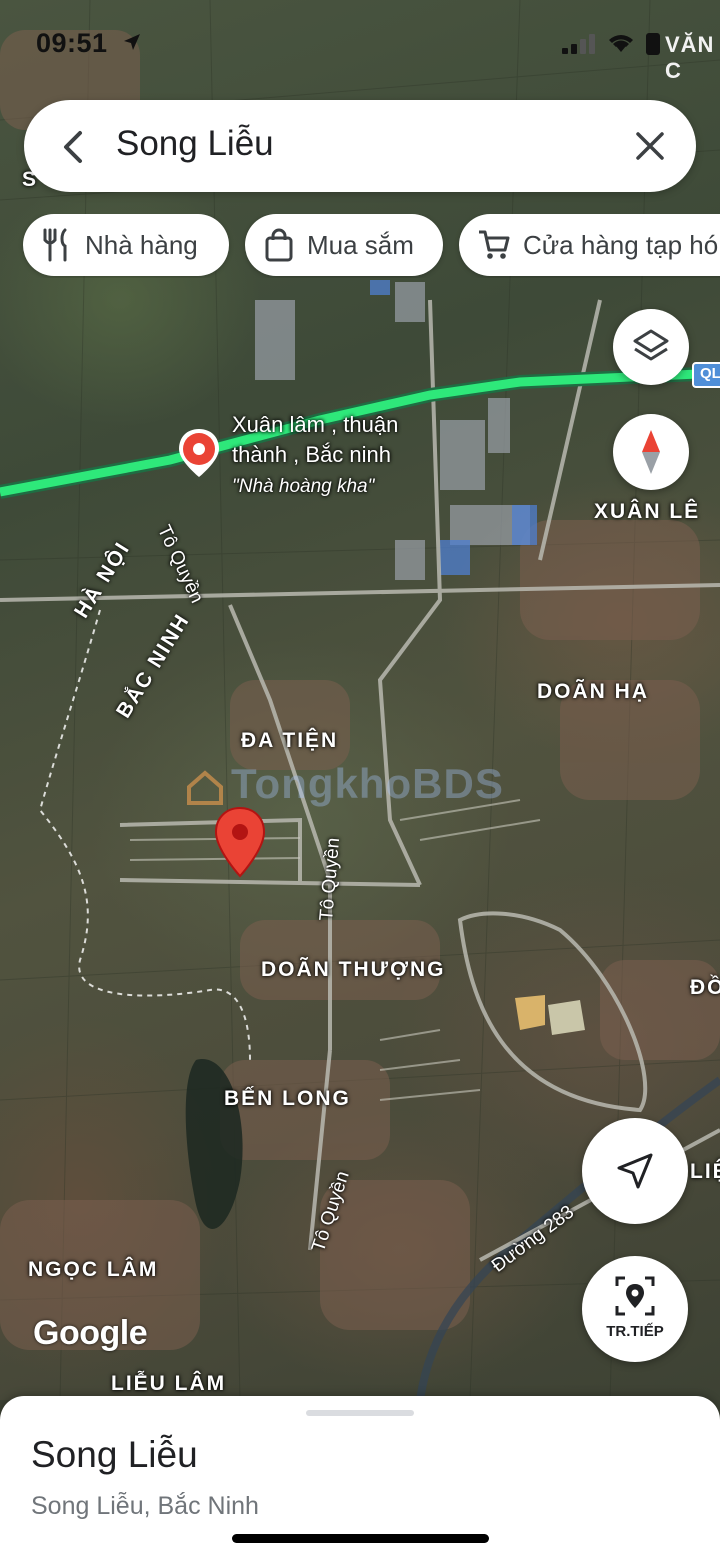  I want to click on selected-location-pin, so click(240, 842).